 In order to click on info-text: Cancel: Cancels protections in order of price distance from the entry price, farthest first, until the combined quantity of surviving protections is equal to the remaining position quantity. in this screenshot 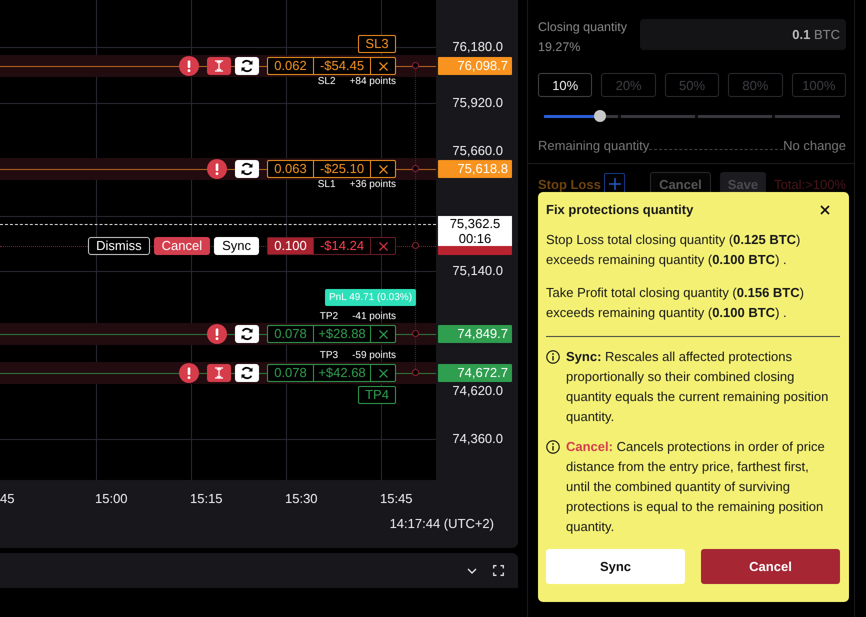, I will do `click(696, 487)`.